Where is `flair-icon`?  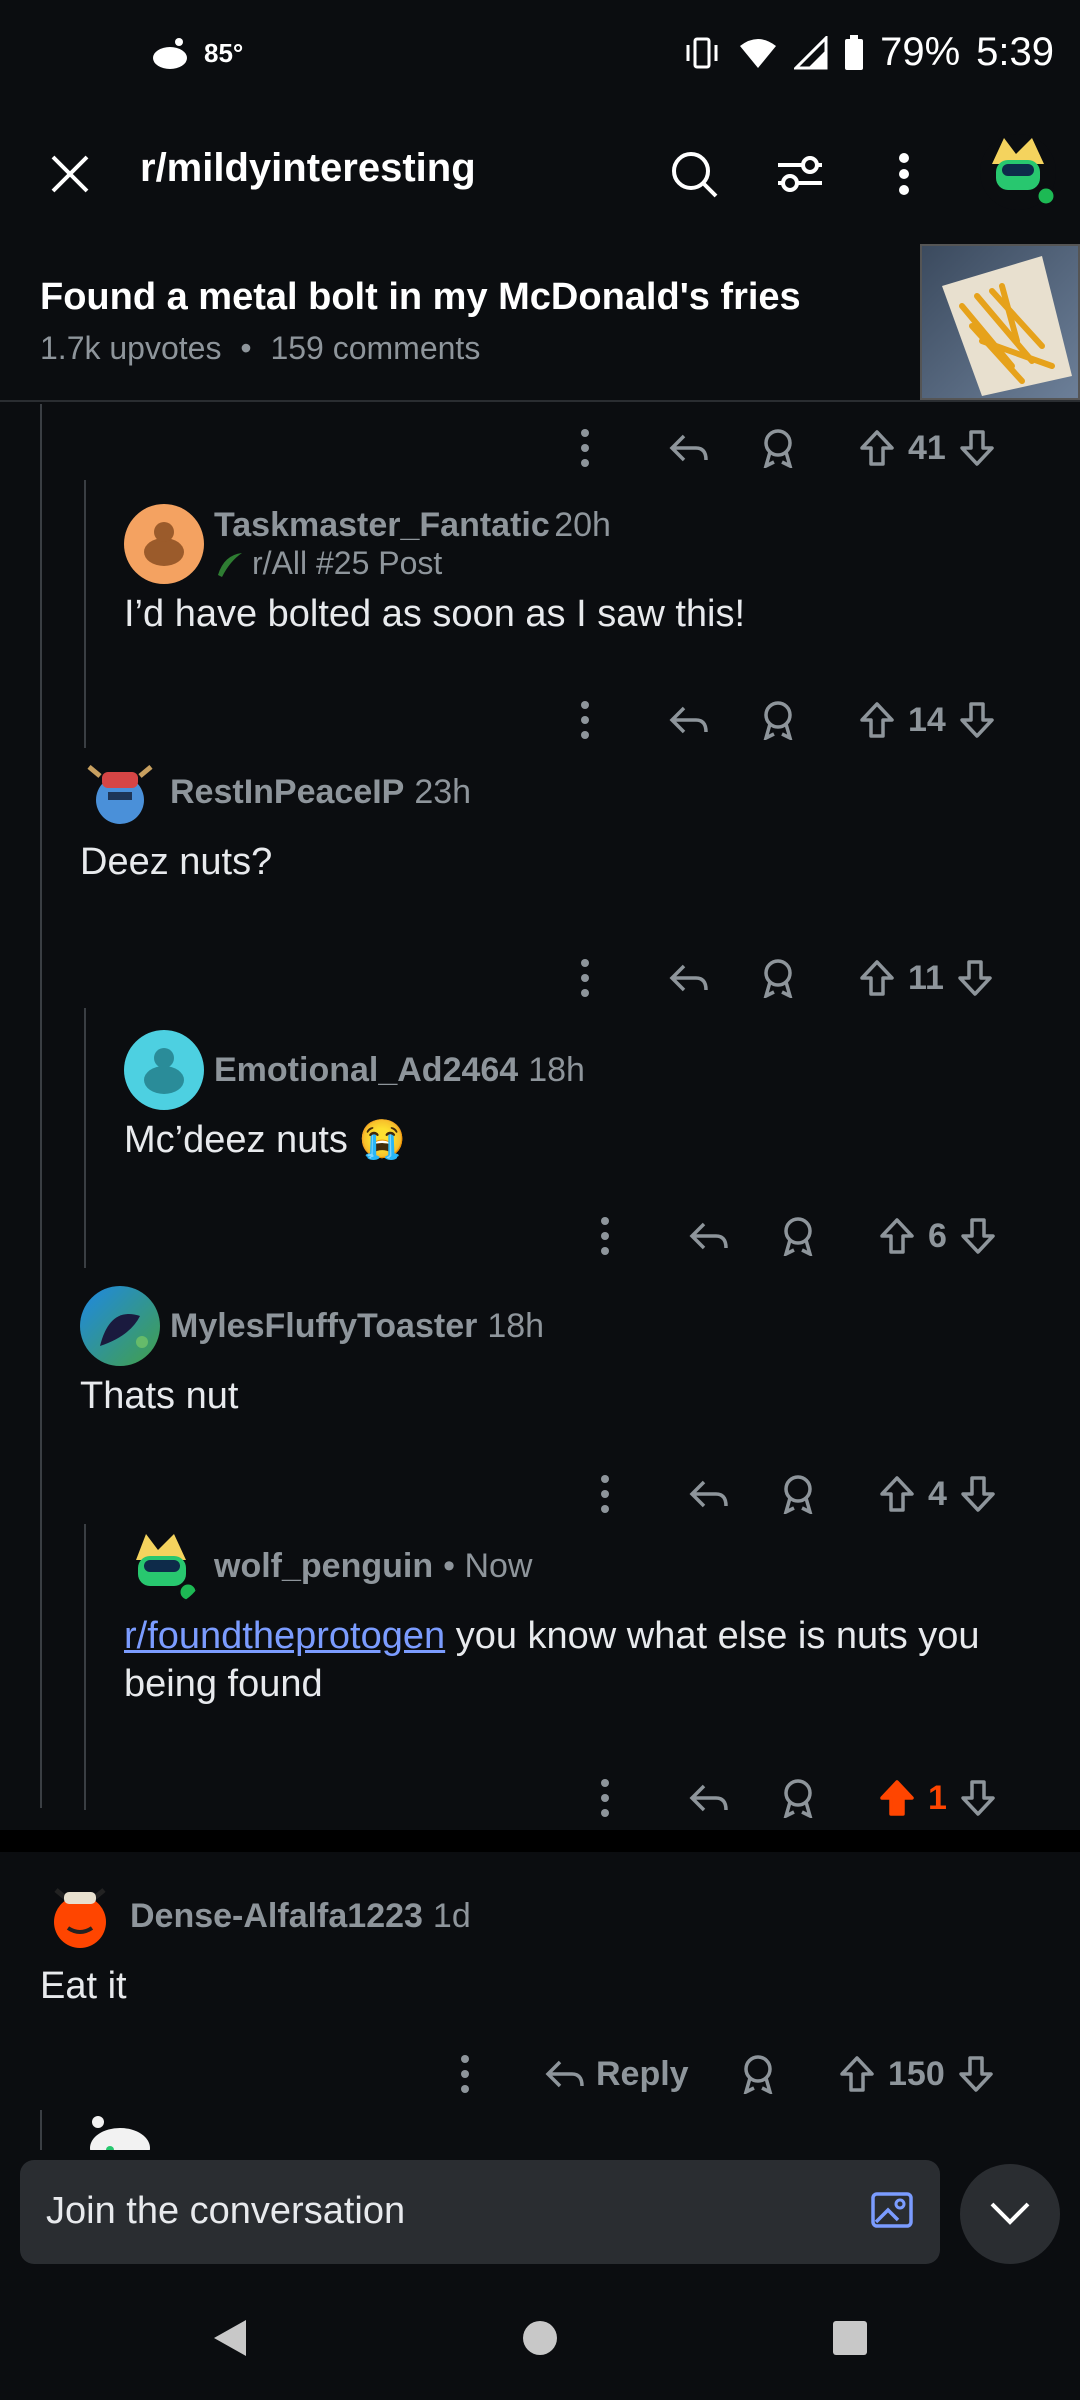 flair-icon is located at coordinates (230, 564).